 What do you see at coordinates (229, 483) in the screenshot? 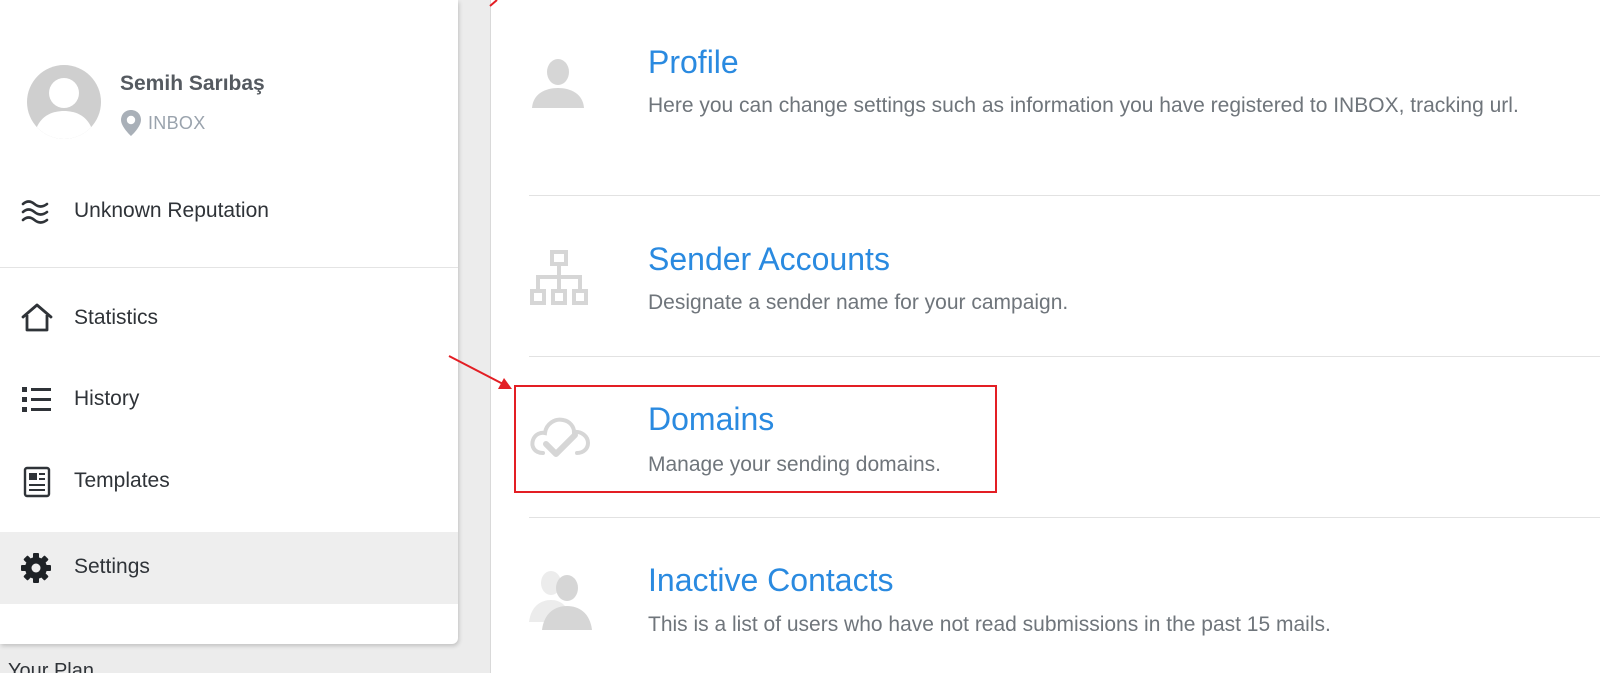
I see `sidebar-item-templates: Templates` at bounding box center [229, 483].